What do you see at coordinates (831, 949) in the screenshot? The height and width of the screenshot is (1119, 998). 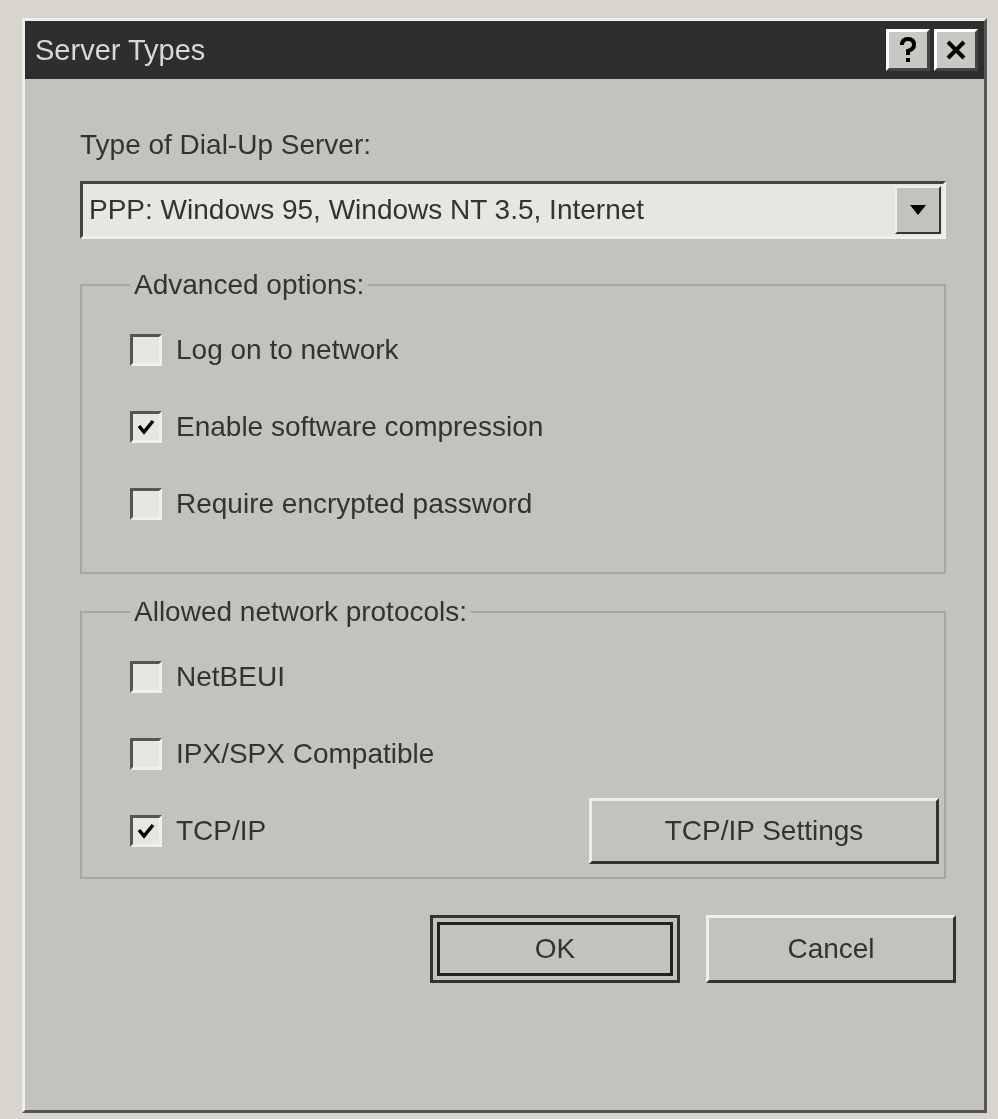 I see `dialog-button: Cancel` at bounding box center [831, 949].